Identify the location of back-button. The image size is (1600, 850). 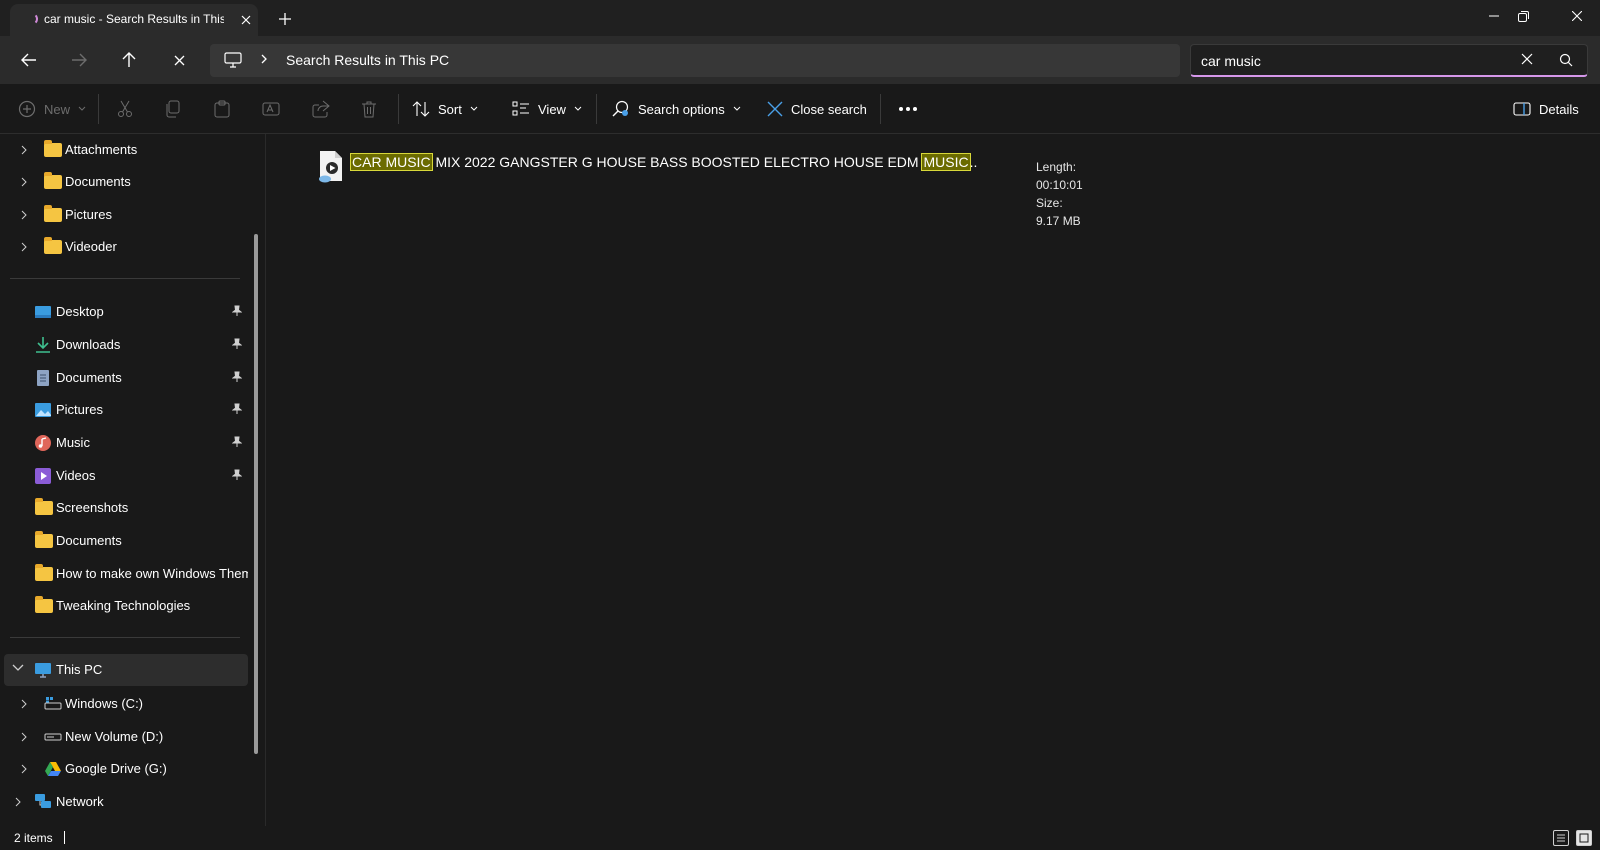
(29, 60).